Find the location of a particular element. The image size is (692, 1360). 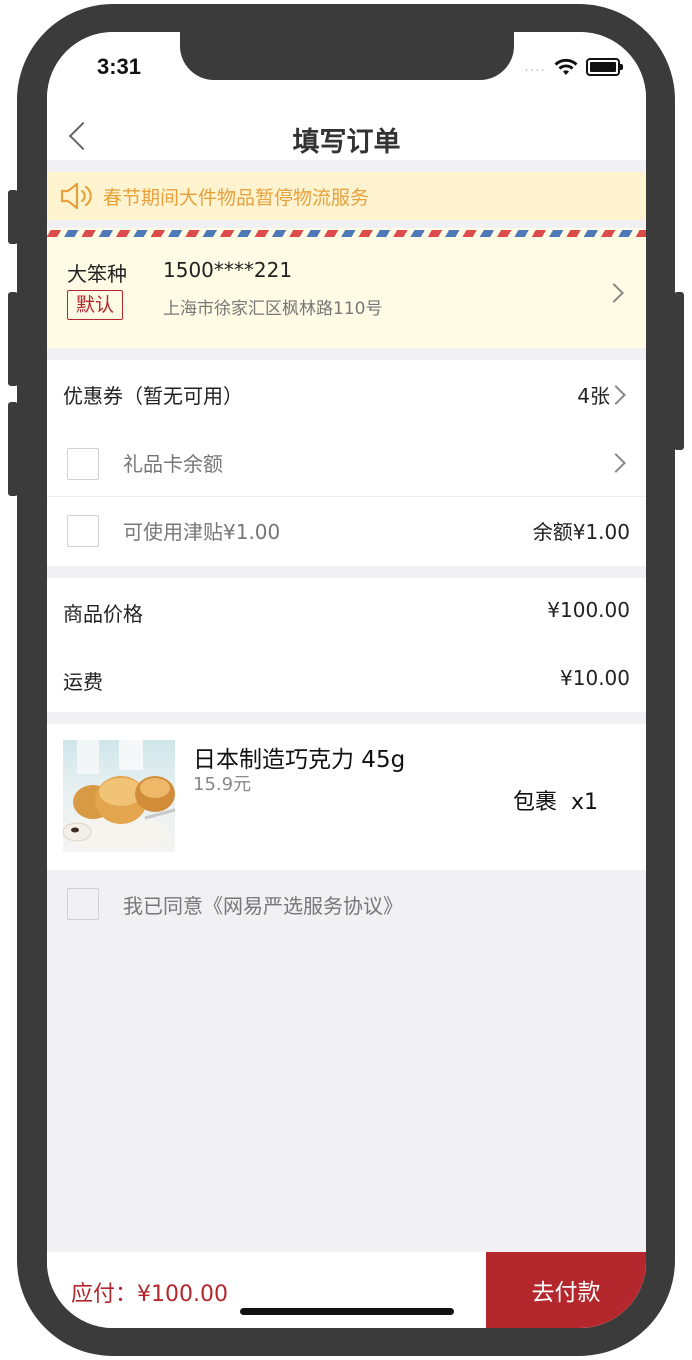

product-item: 日本制造巧克力 45g 15.9元 包裹 x1 is located at coordinates (346, 797).